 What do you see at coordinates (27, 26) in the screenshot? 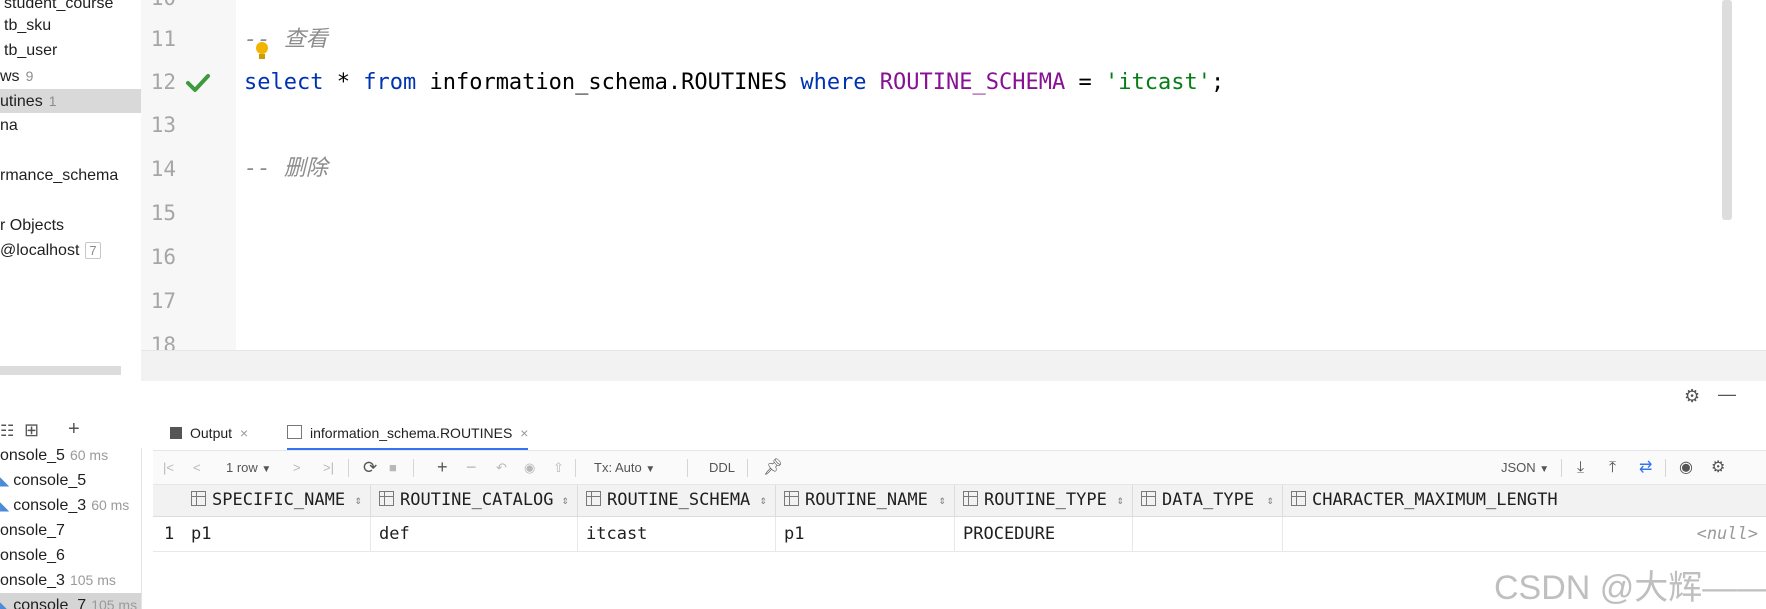
I see `tree-item-tb-sku: tb_sku` at bounding box center [27, 26].